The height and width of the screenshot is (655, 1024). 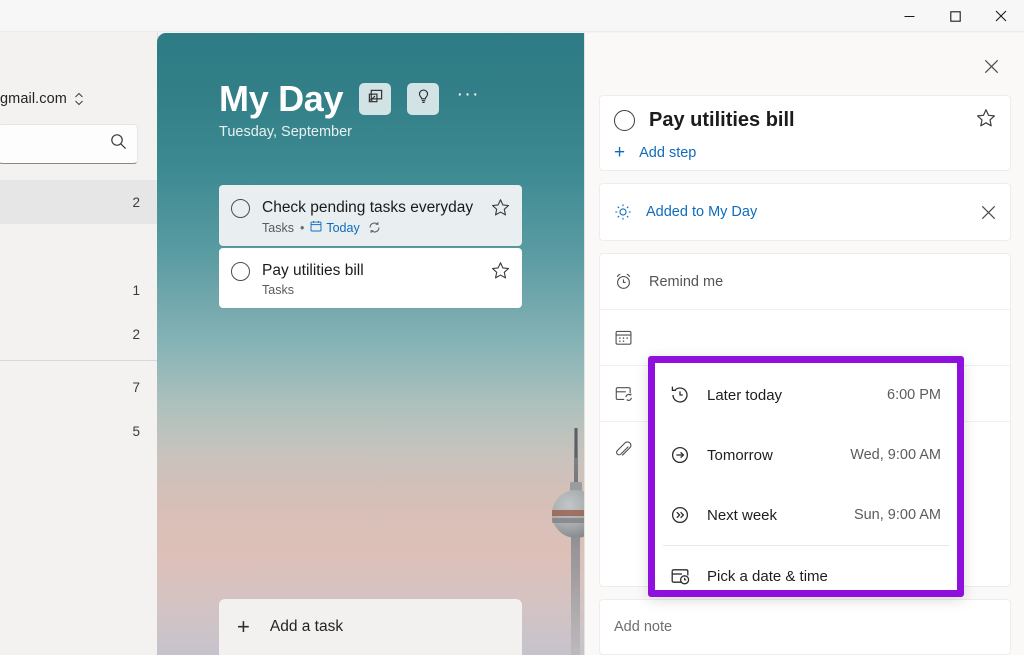 I want to click on chevron-up-down-icon, so click(x=79, y=99).